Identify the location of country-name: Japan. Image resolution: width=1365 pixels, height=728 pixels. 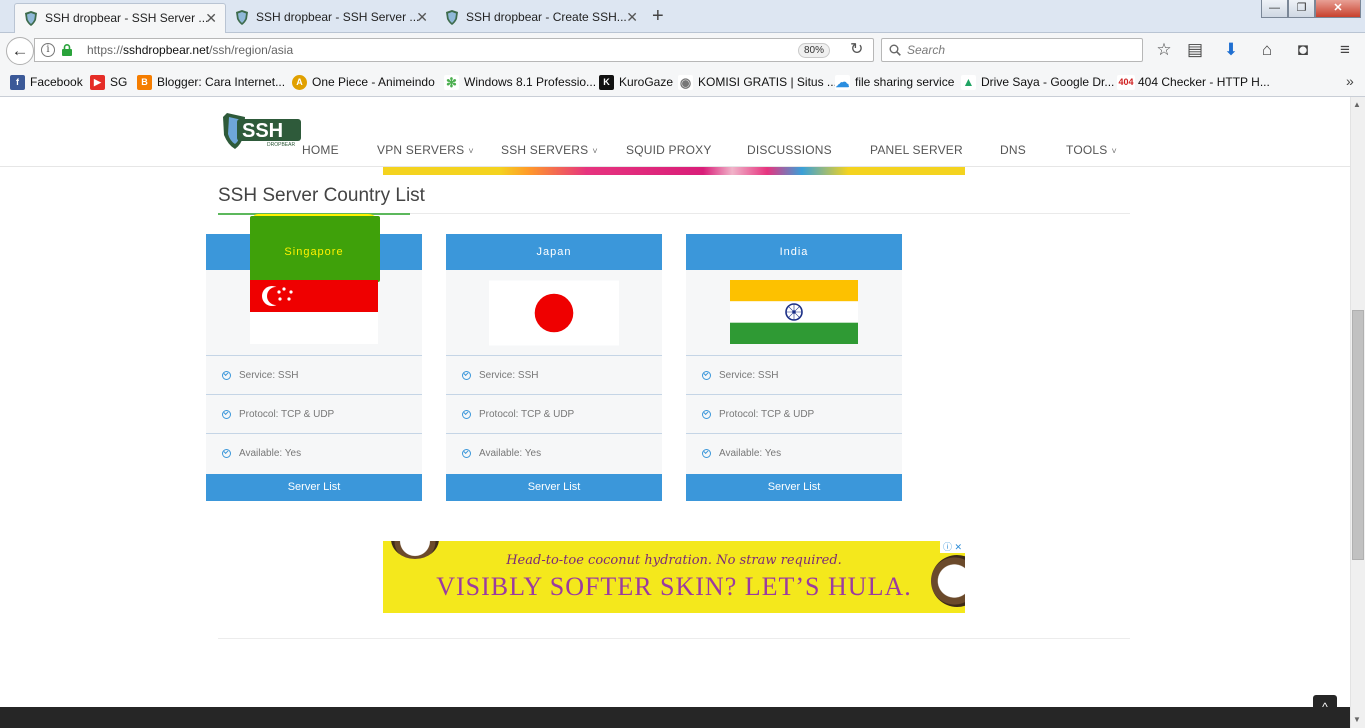
(554, 252).